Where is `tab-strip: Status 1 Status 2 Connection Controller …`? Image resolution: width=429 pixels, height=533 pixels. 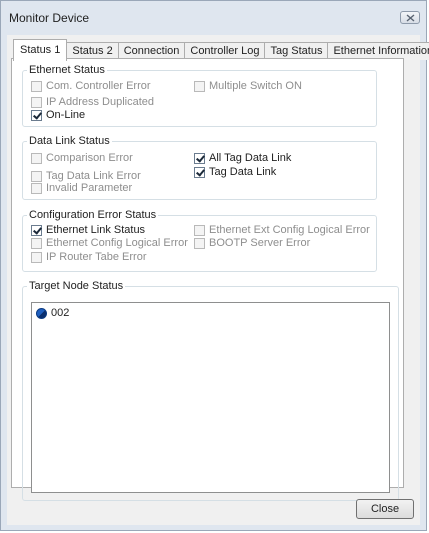
tab-strip: Status 1 Status 2 Connection Controller … is located at coordinates (221, 50).